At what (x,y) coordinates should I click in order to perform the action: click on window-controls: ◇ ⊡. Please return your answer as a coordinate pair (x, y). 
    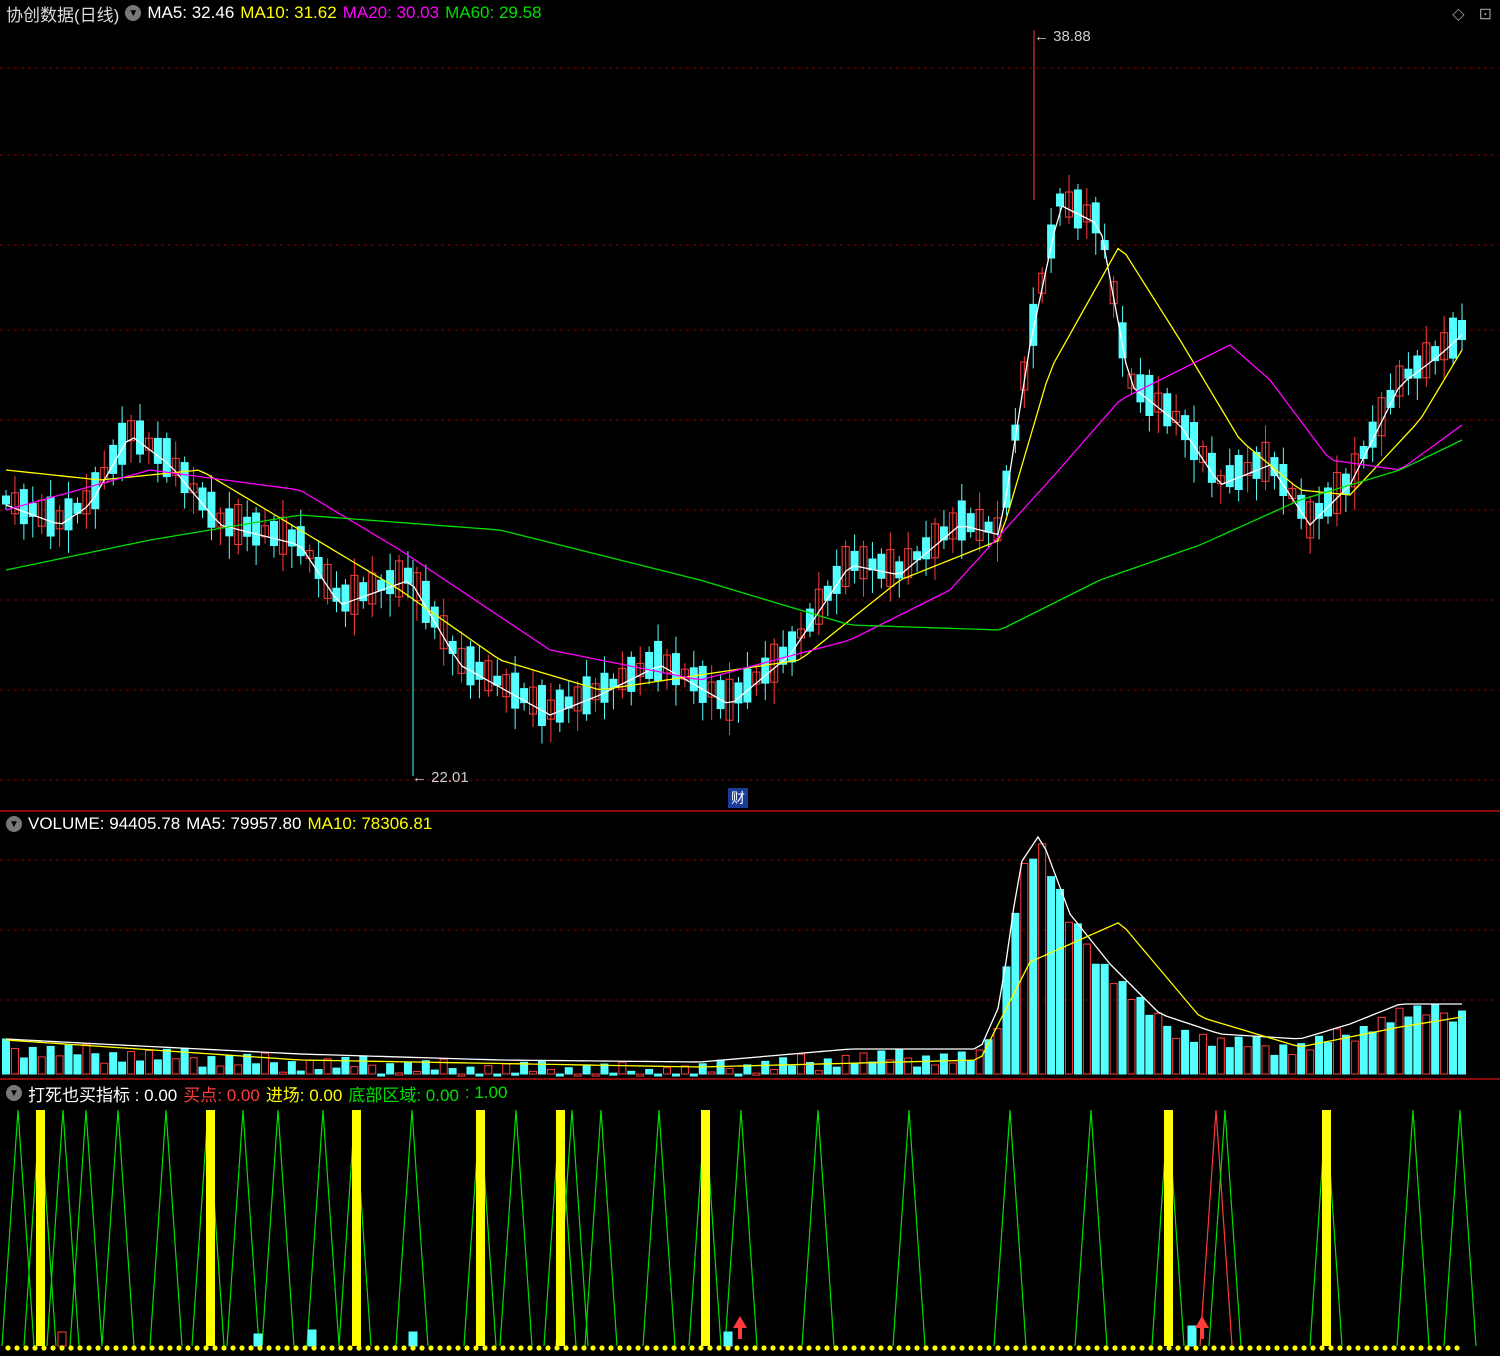
    Looking at the image, I should click on (1472, 14).